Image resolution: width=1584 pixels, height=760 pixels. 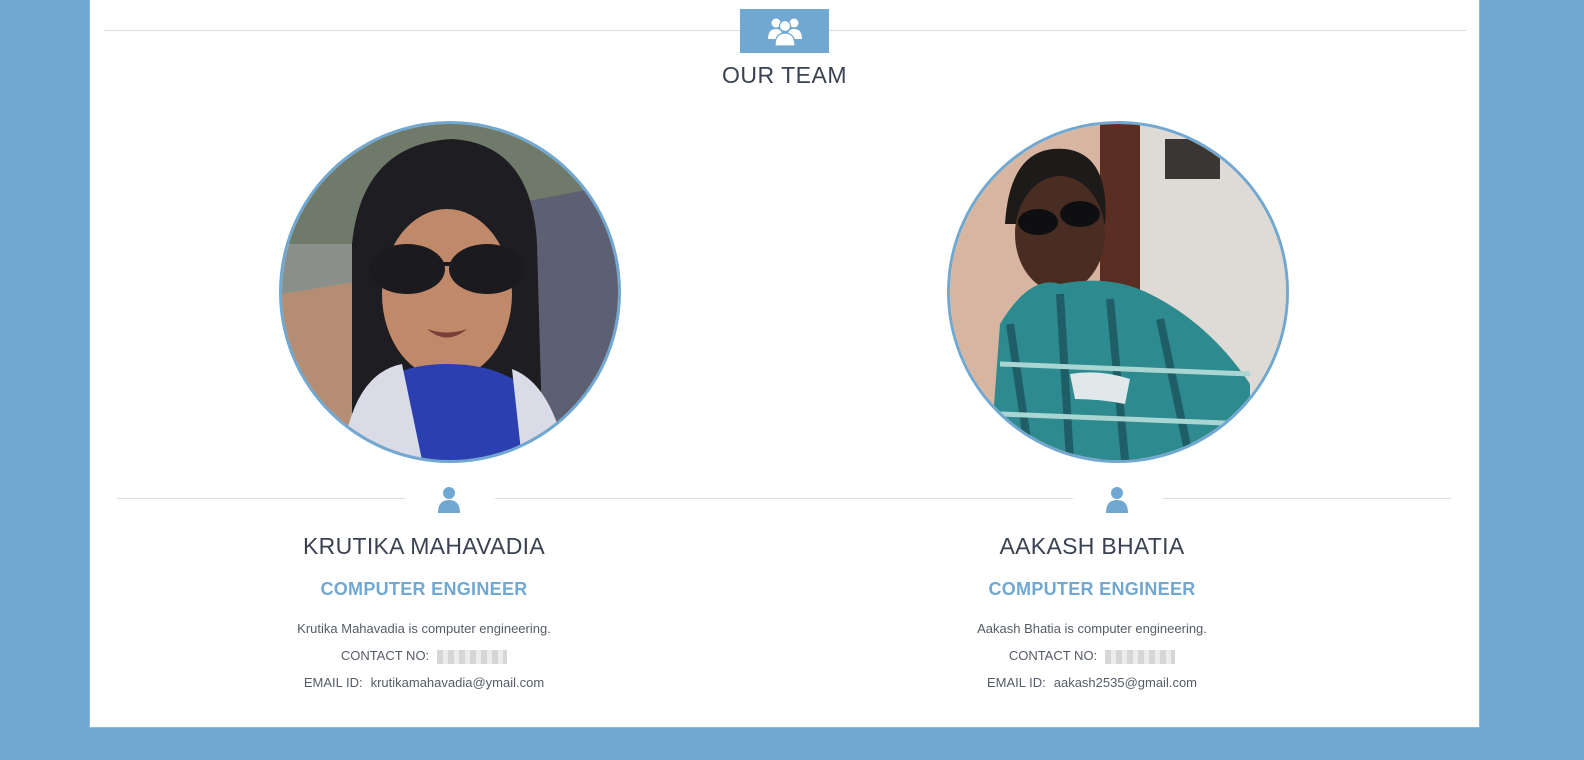 I want to click on email-value: krutikamahavadia@ymail.com, so click(x=458, y=682).